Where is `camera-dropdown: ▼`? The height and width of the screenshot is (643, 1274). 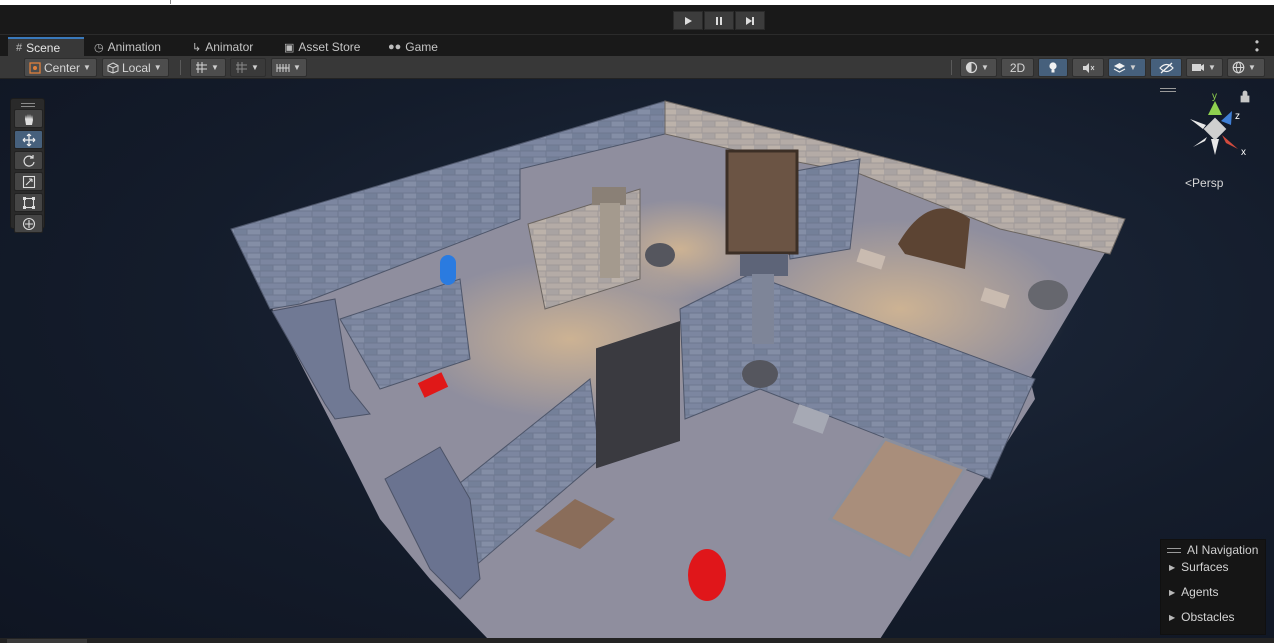 camera-dropdown: ▼ is located at coordinates (1204, 67).